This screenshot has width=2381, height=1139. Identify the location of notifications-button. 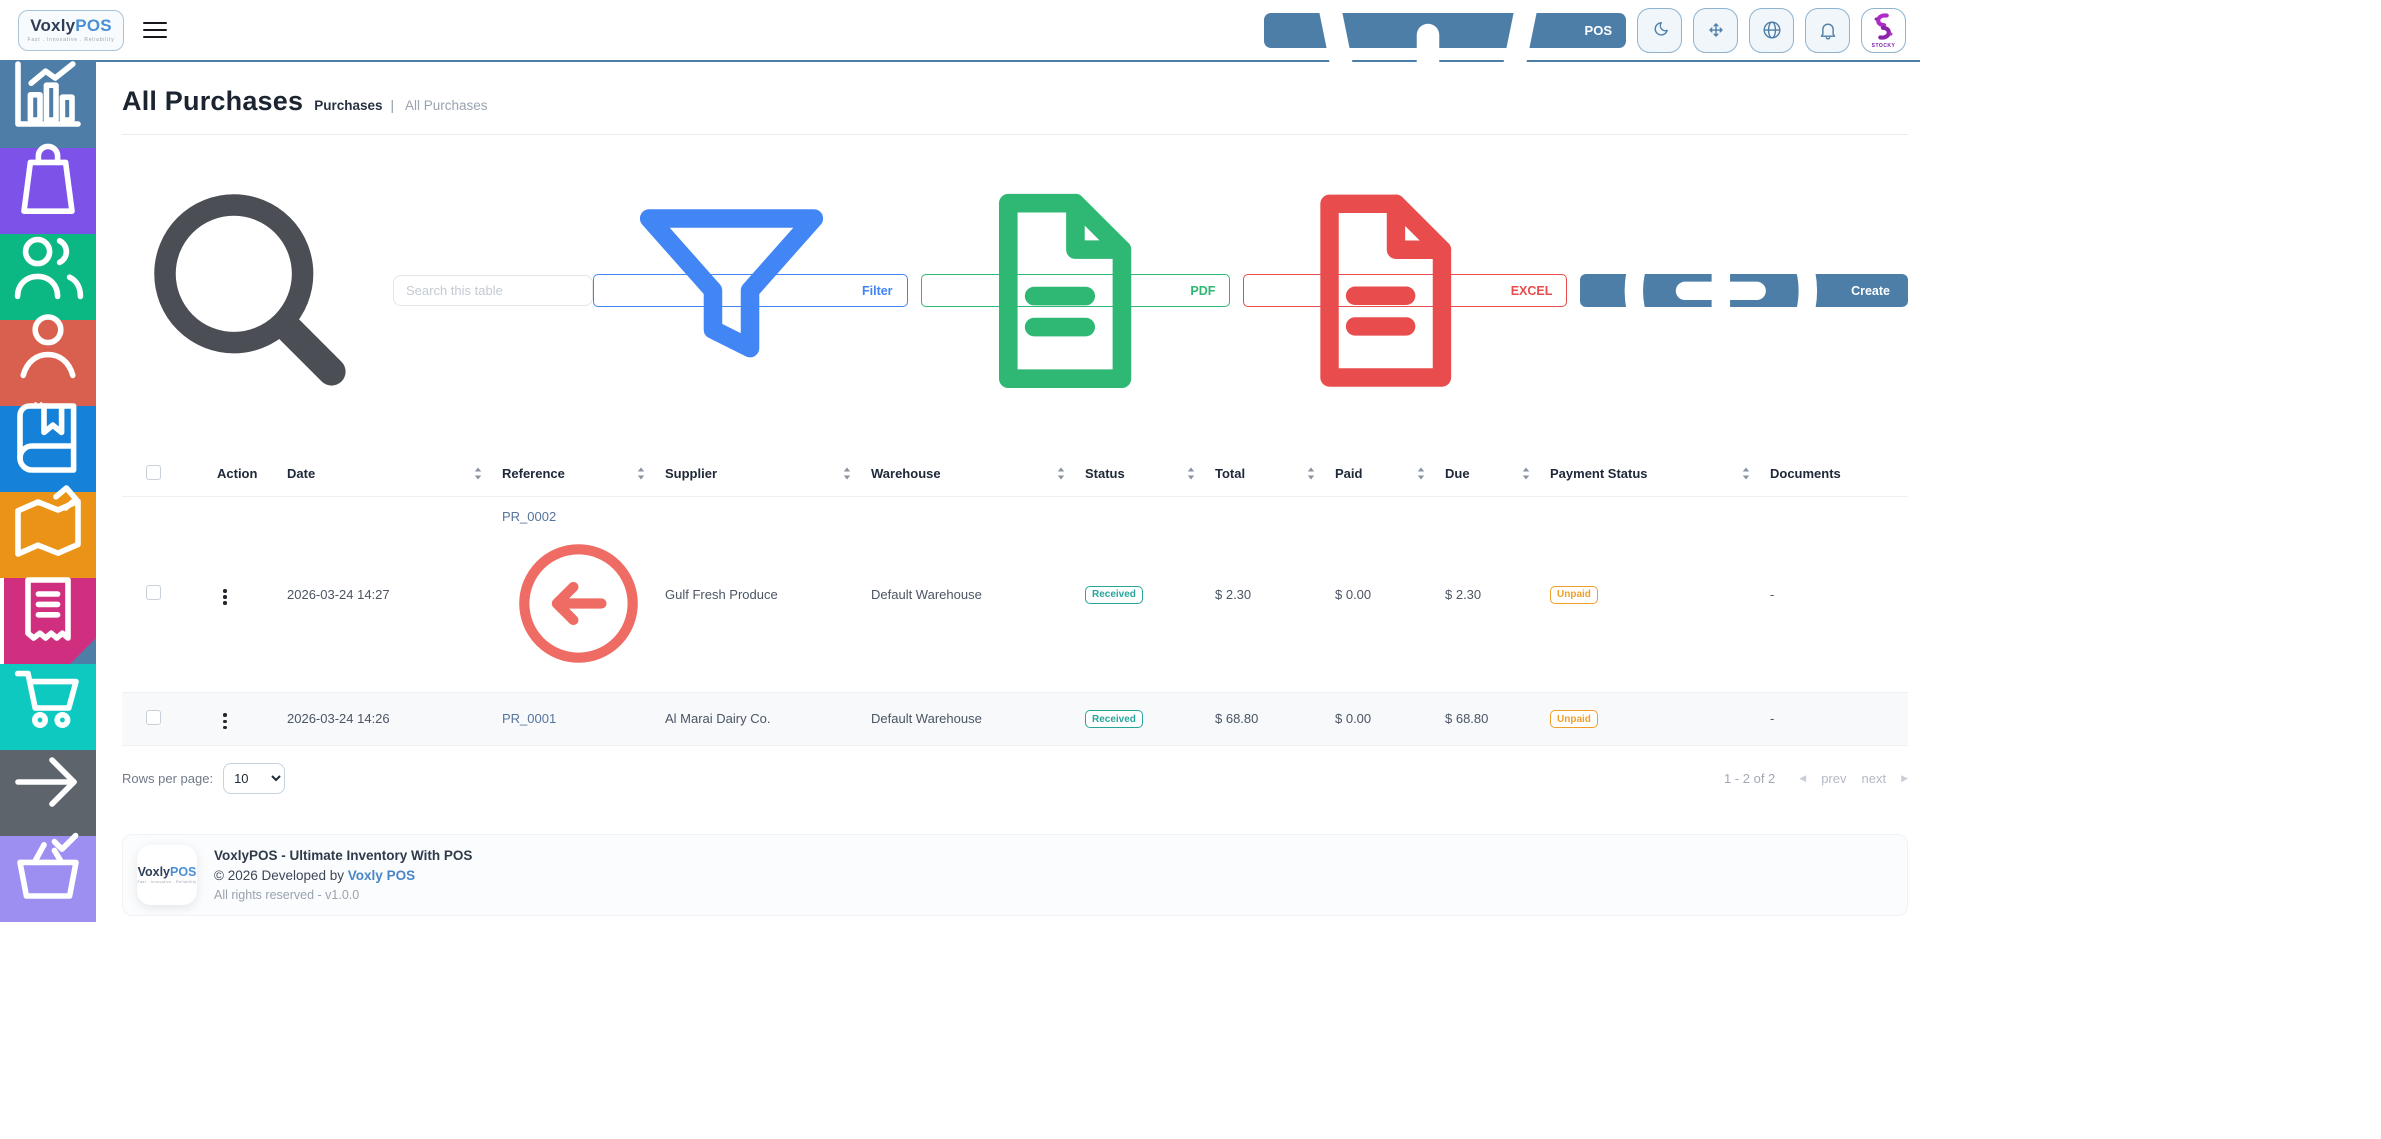
(1827, 30).